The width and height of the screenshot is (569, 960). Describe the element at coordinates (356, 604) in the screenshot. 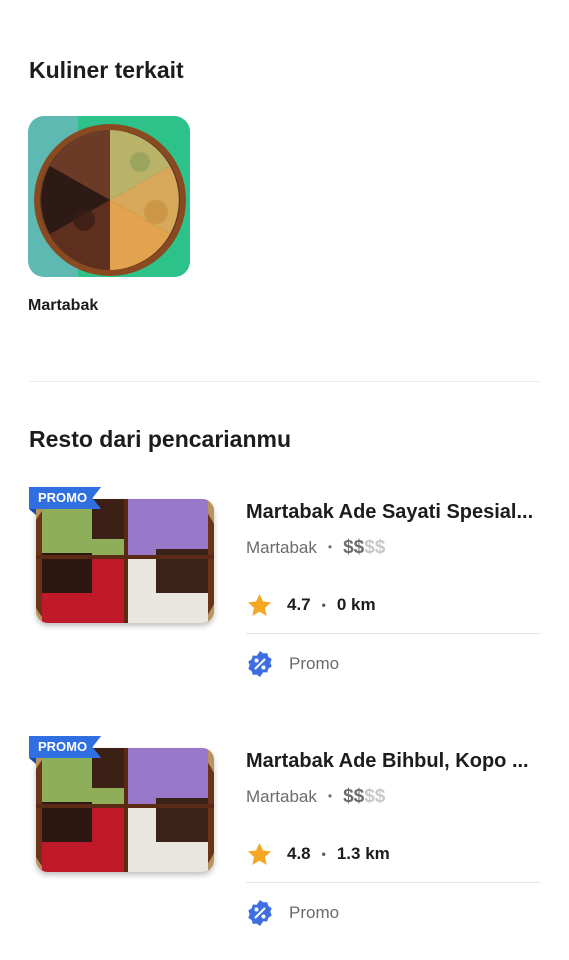

I see `distance-value: 0 km` at that location.